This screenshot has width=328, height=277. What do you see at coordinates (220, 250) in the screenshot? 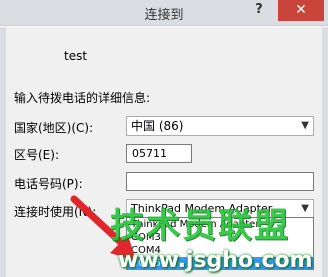
I see `dropdown-item: COM4` at bounding box center [220, 250].